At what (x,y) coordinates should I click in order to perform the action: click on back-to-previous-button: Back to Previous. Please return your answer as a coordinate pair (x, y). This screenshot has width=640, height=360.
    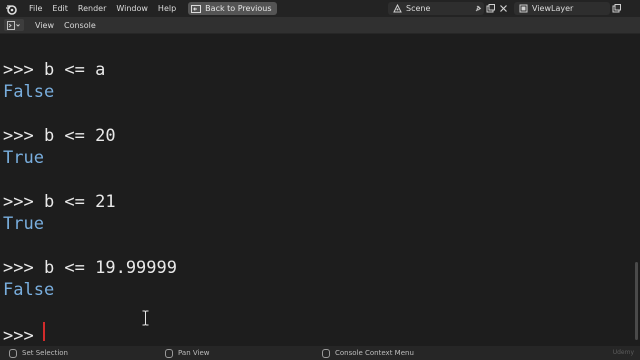
    Looking at the image, I should click on (232, 8).